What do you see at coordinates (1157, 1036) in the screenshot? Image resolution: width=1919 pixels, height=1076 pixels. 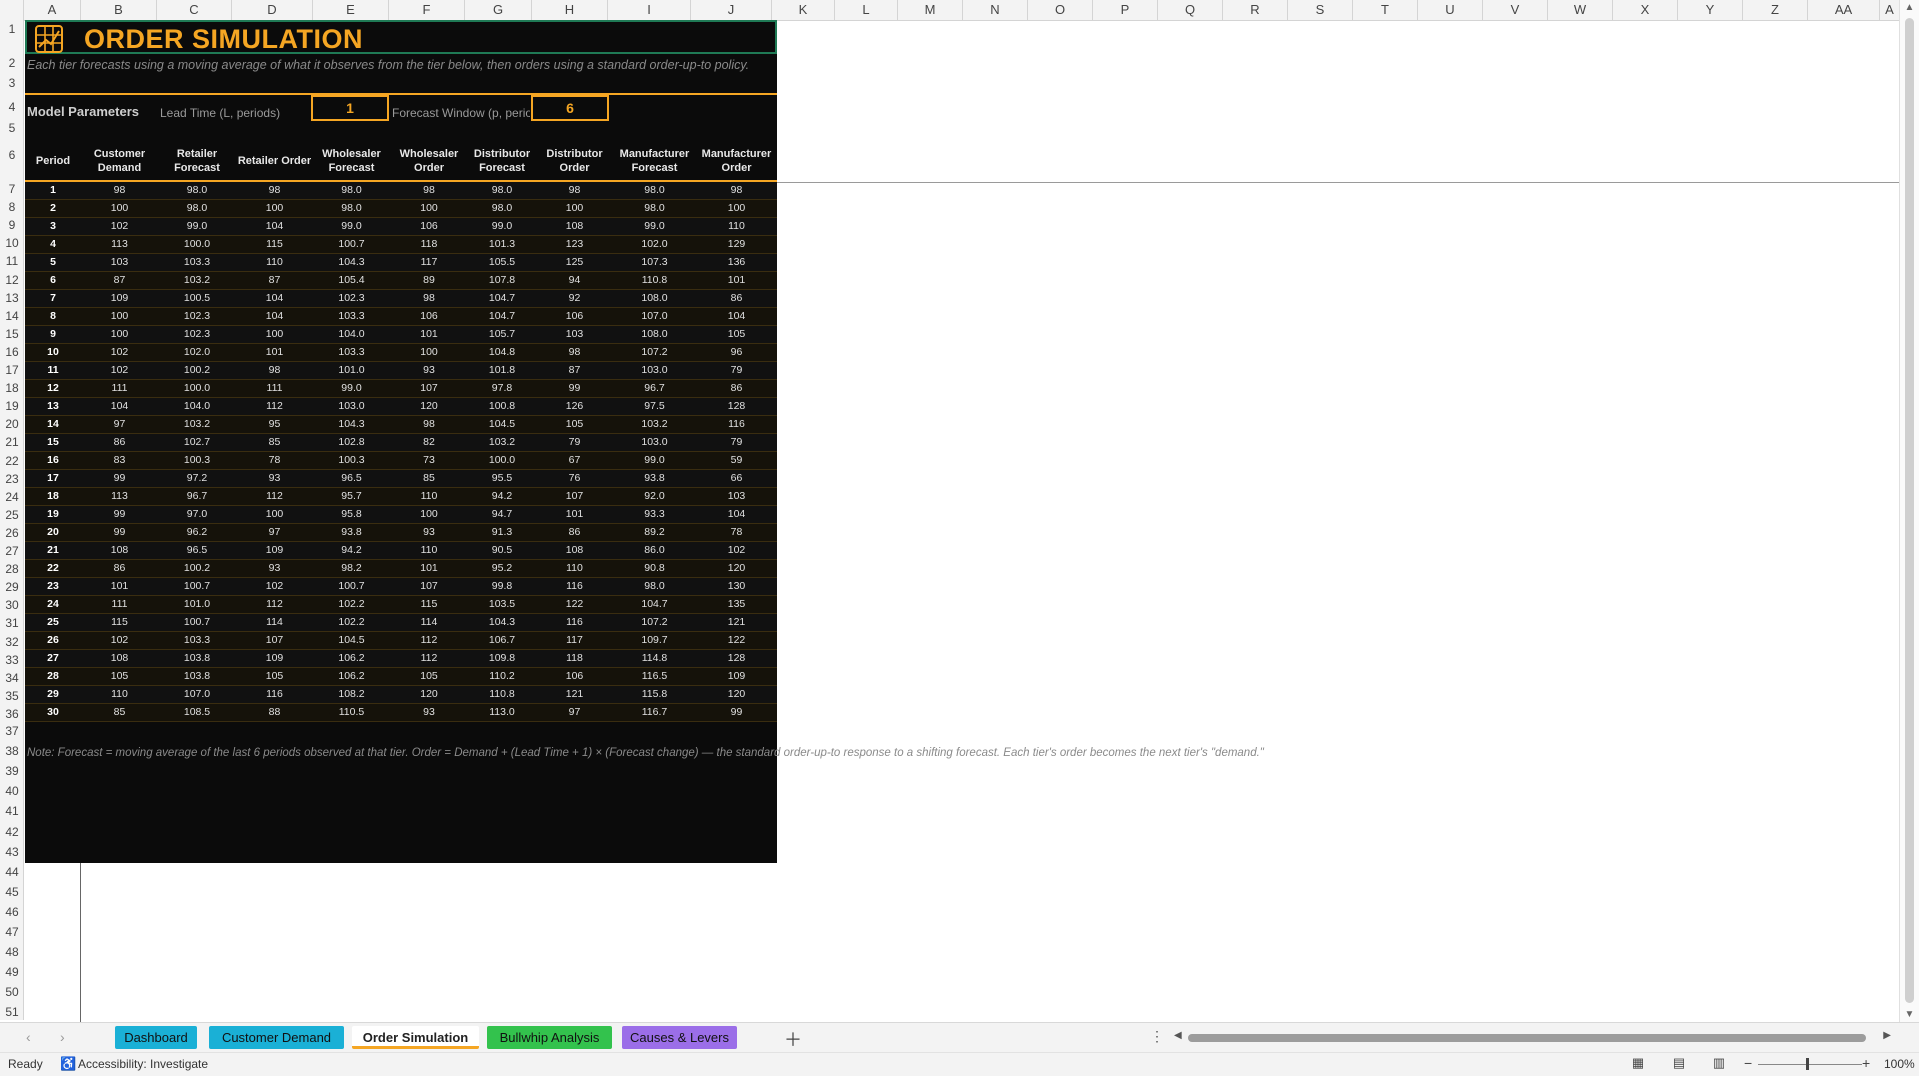 I see `more-options-icon: ⋮` at bounding box center [1157, 1036].